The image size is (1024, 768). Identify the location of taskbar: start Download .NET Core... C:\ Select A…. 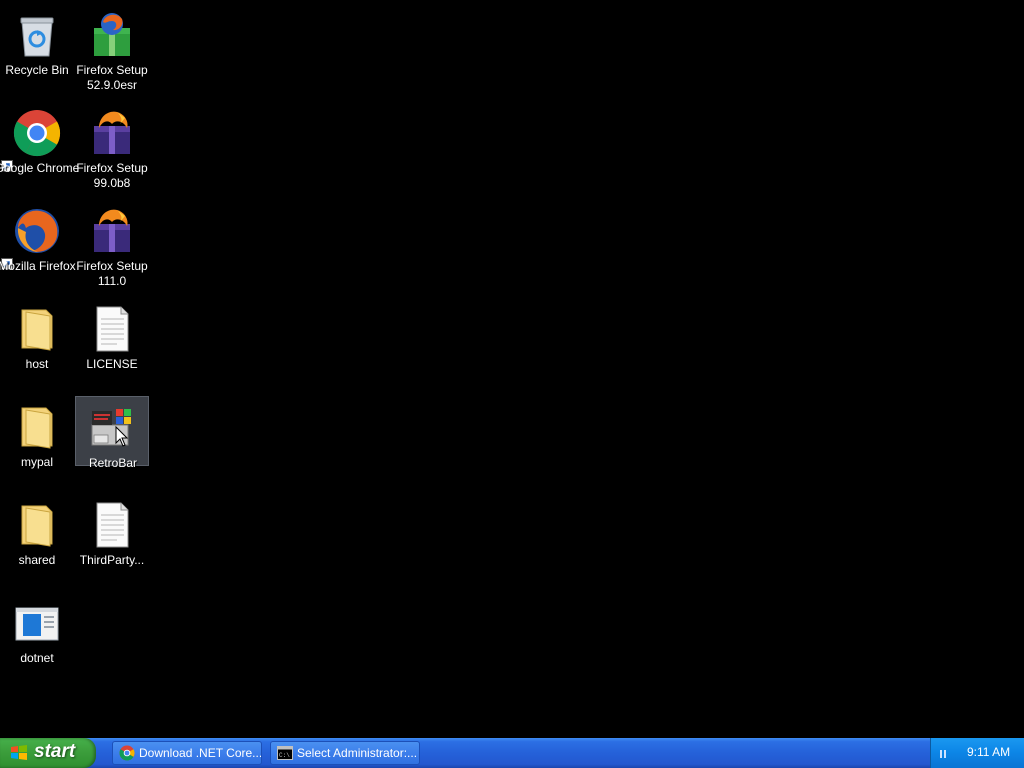
(512, 753).